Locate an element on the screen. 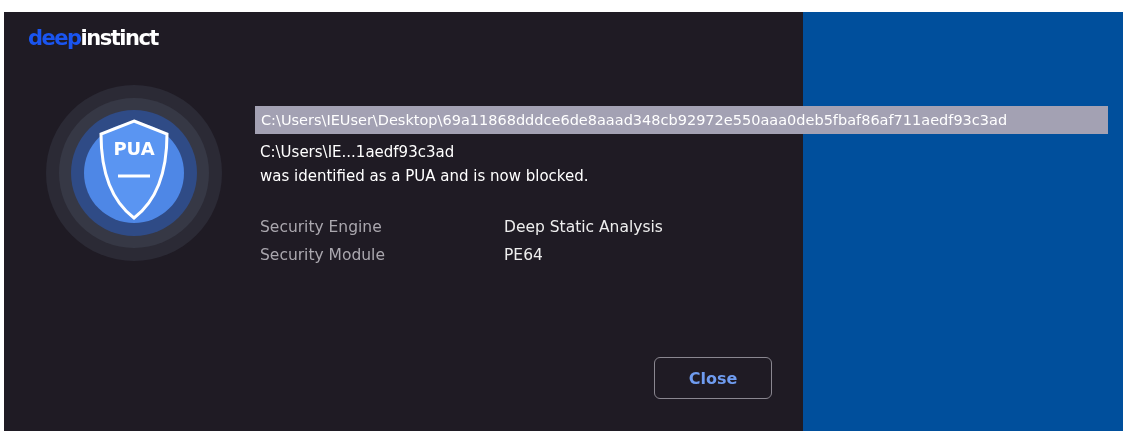 This screenshot has height=431, width=1123. close-button: Close is located at coordinates (713, 378).